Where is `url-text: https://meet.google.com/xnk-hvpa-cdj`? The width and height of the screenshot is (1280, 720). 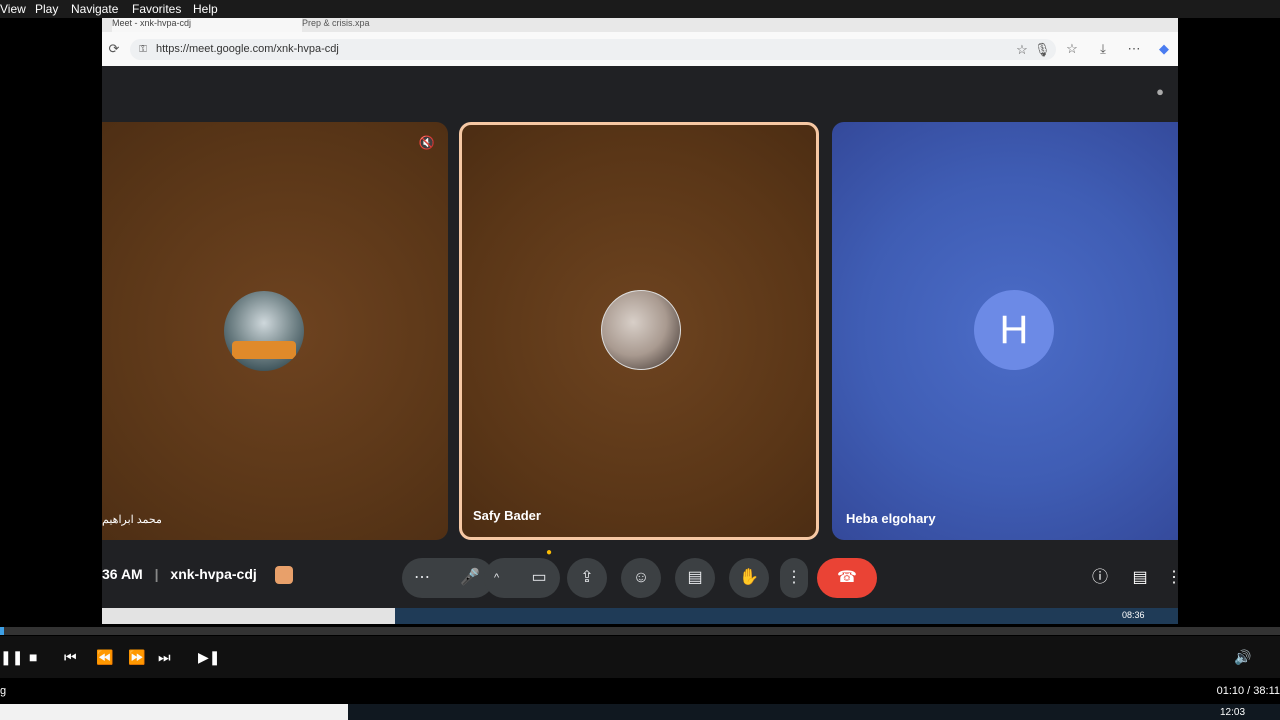
url-text: https://meet.google.com/xnk-hvpa-cdj is located at coordinates (247, 49).